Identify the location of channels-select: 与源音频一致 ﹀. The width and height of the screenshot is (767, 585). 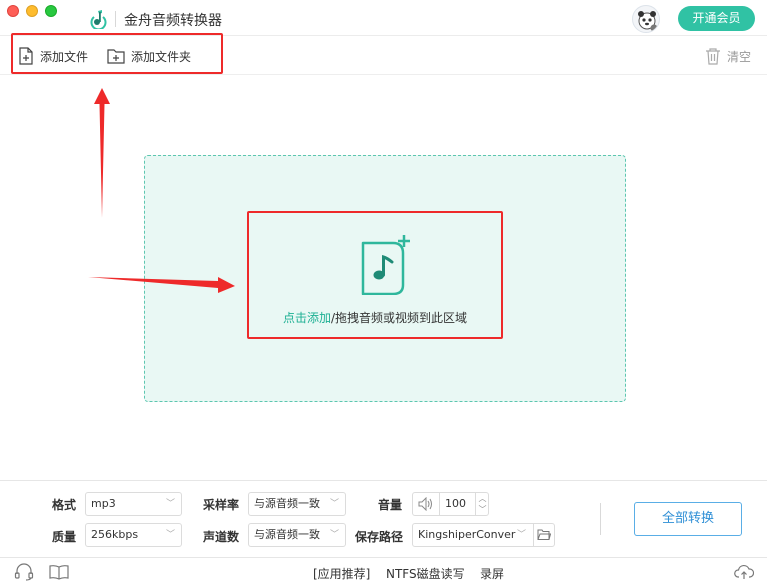
(297, 535).